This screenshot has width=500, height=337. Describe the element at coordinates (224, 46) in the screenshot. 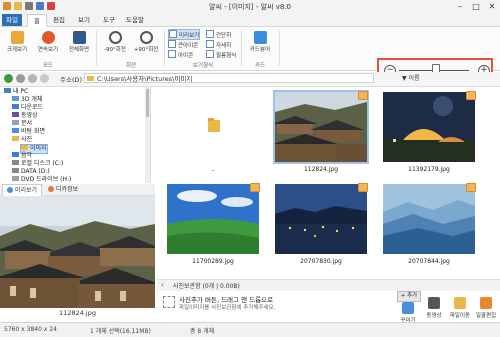

I see `view-details-label: 자세히` at that location.